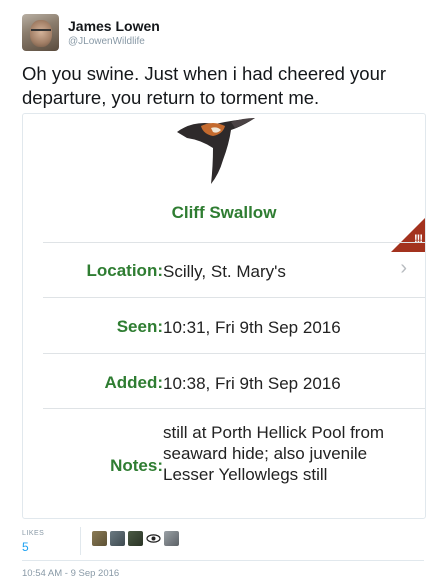 This screenshot has height=584, width=440. I want to click on location-row: Location: Scilly, St. Mary's ›, so click(234, 269).